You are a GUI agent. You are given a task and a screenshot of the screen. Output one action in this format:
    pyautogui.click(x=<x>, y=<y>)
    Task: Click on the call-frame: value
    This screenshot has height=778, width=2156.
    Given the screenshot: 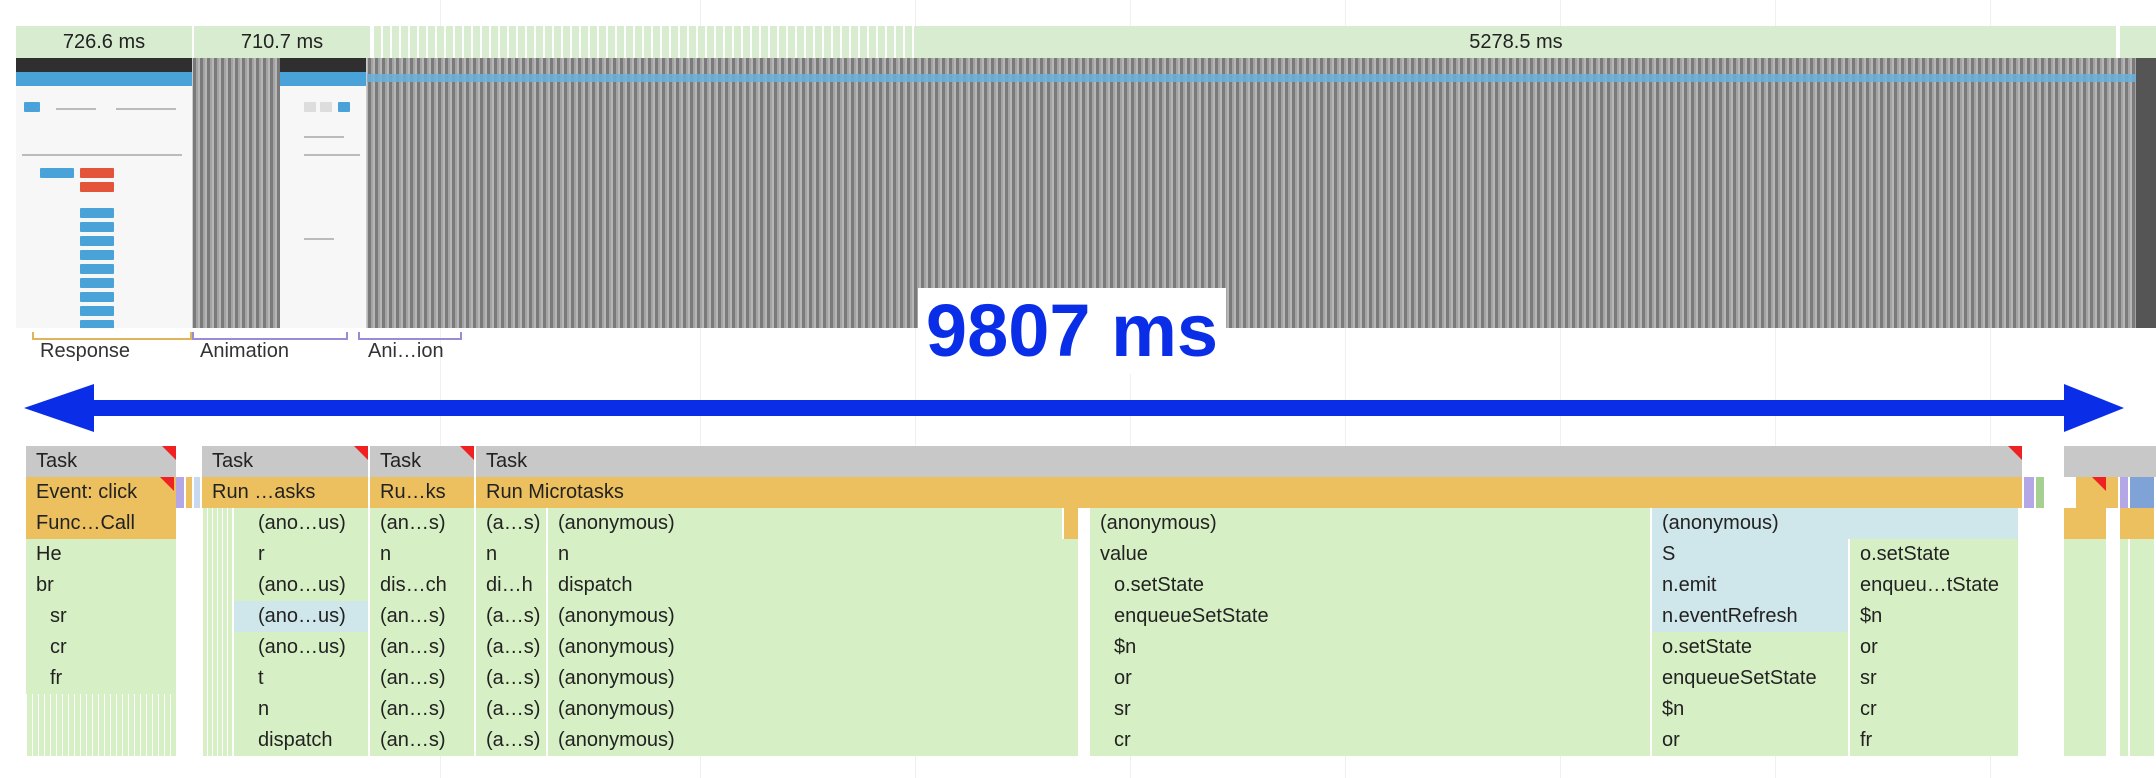 What is the action you would take?
    pyautogui.click(x=1370, y=554)
    